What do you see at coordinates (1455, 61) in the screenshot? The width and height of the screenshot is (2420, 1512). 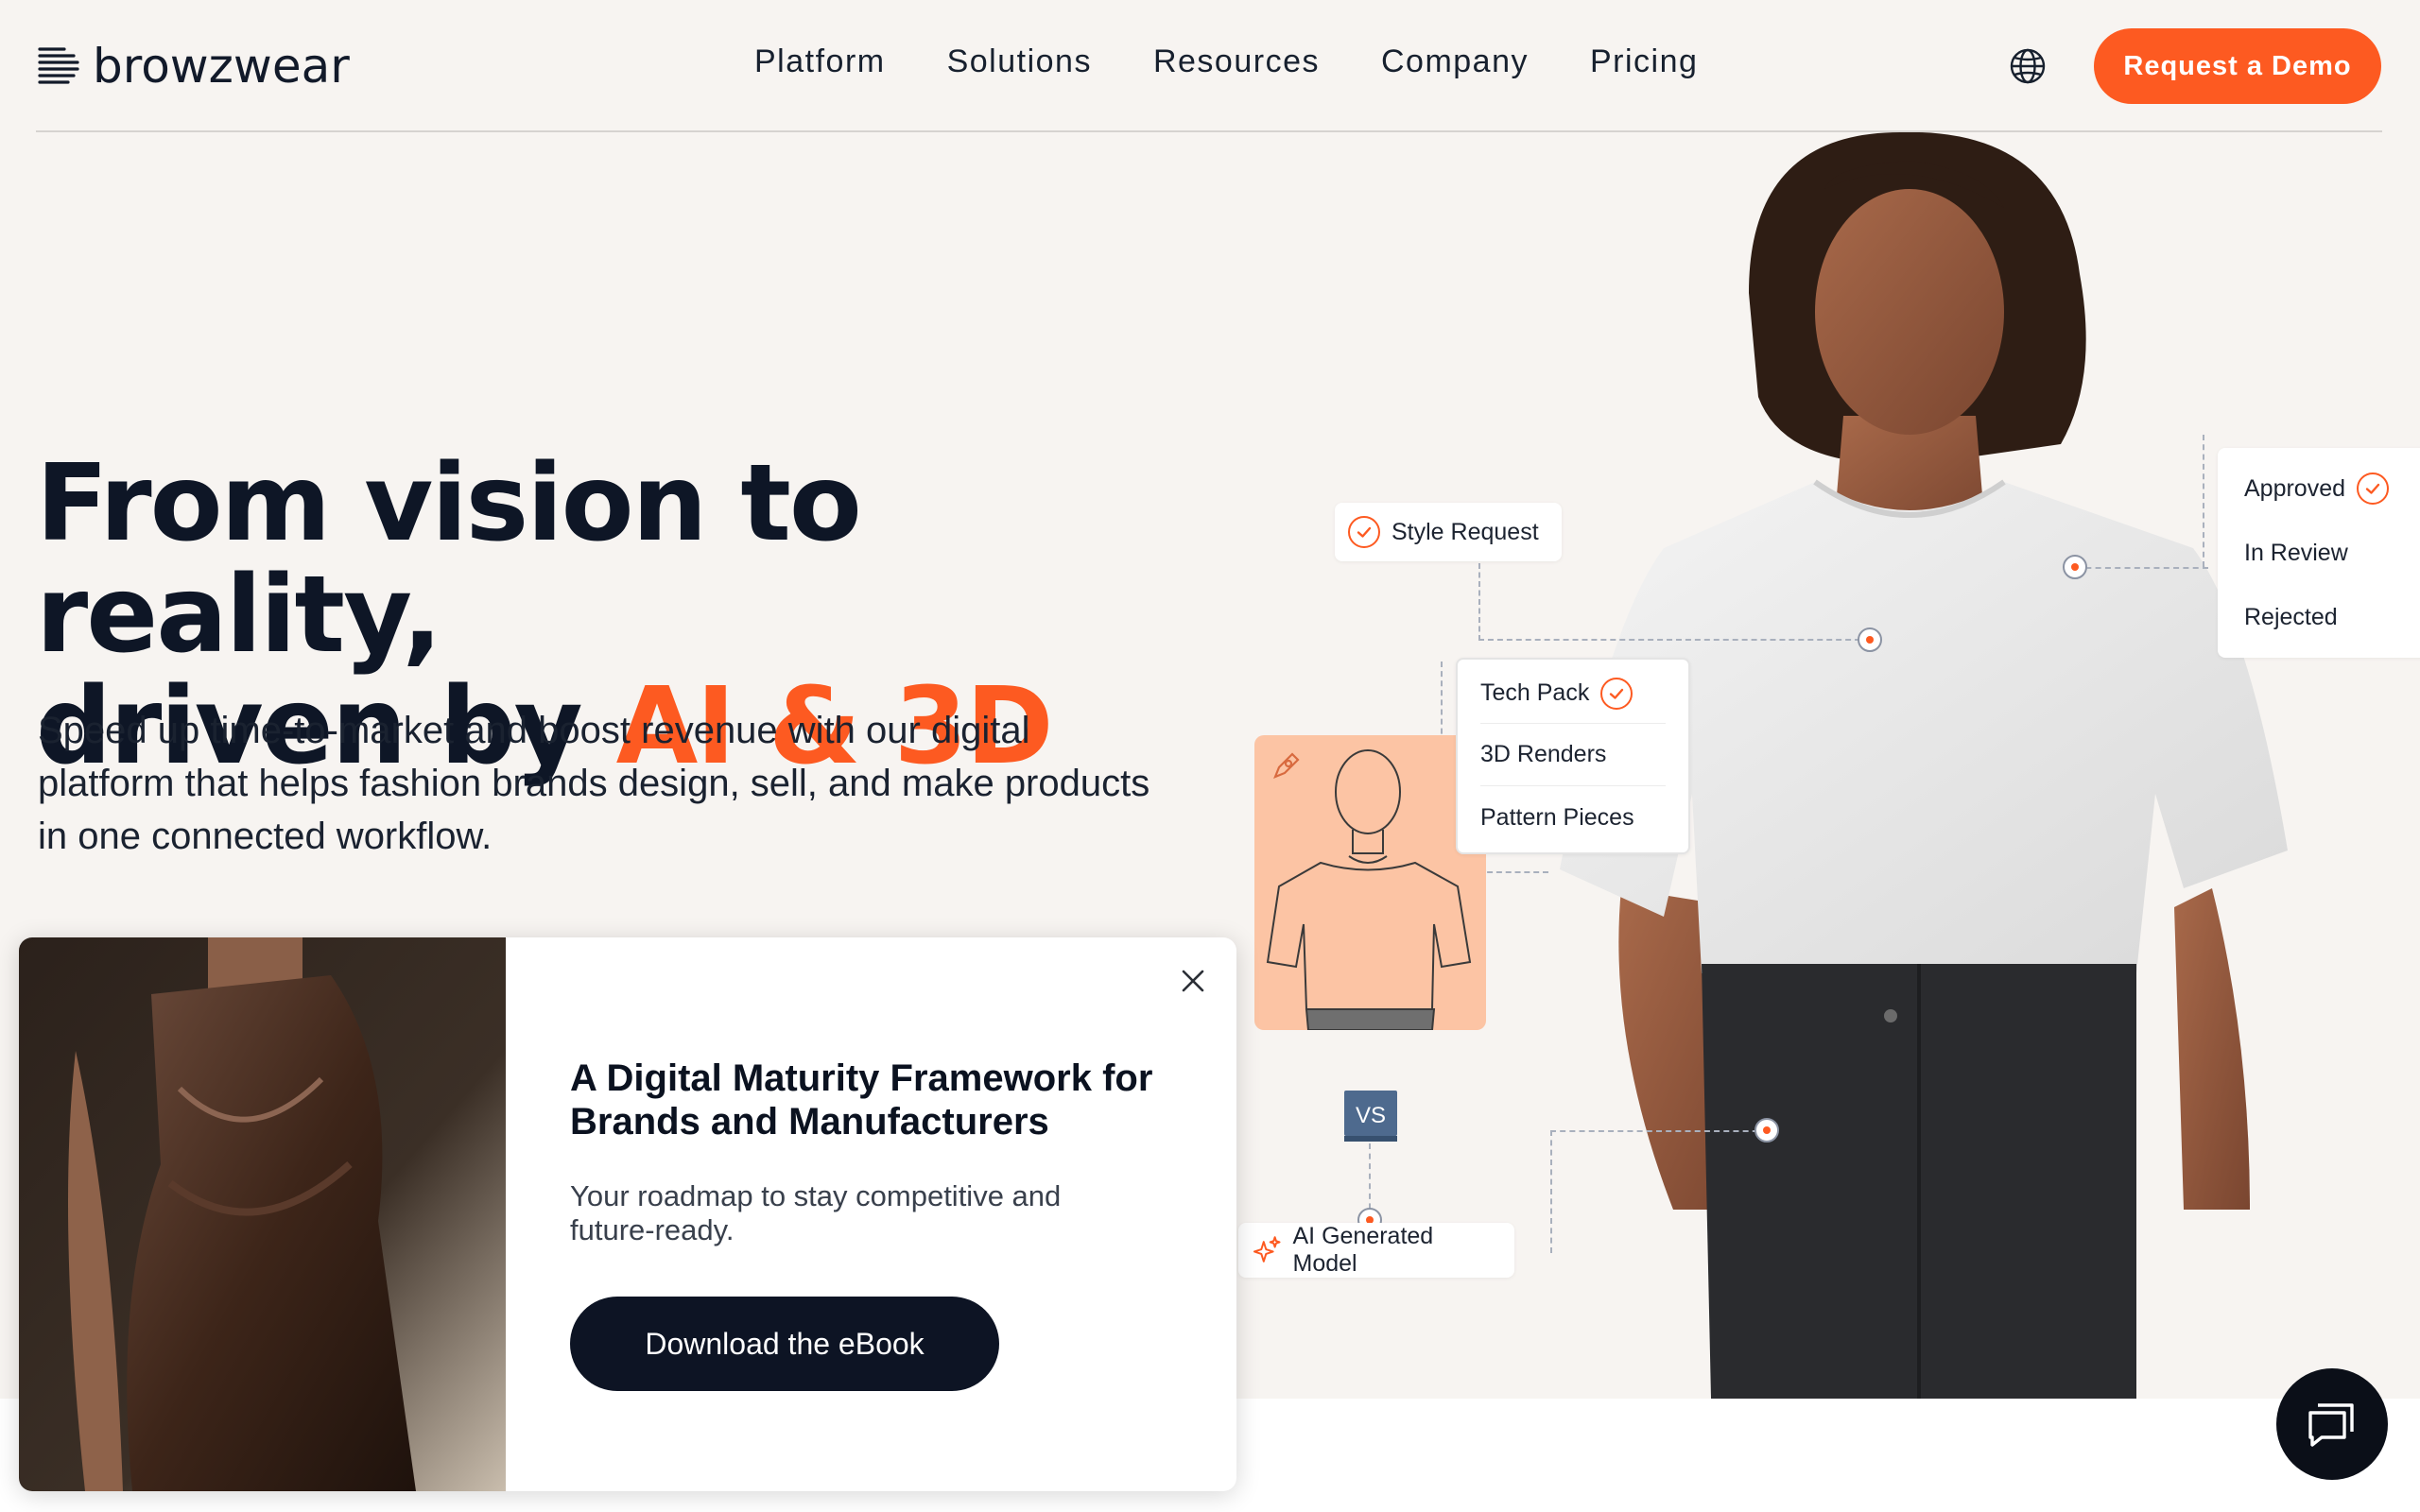 I see `nav-item-company: Company` at bounding box center [1455, 61].